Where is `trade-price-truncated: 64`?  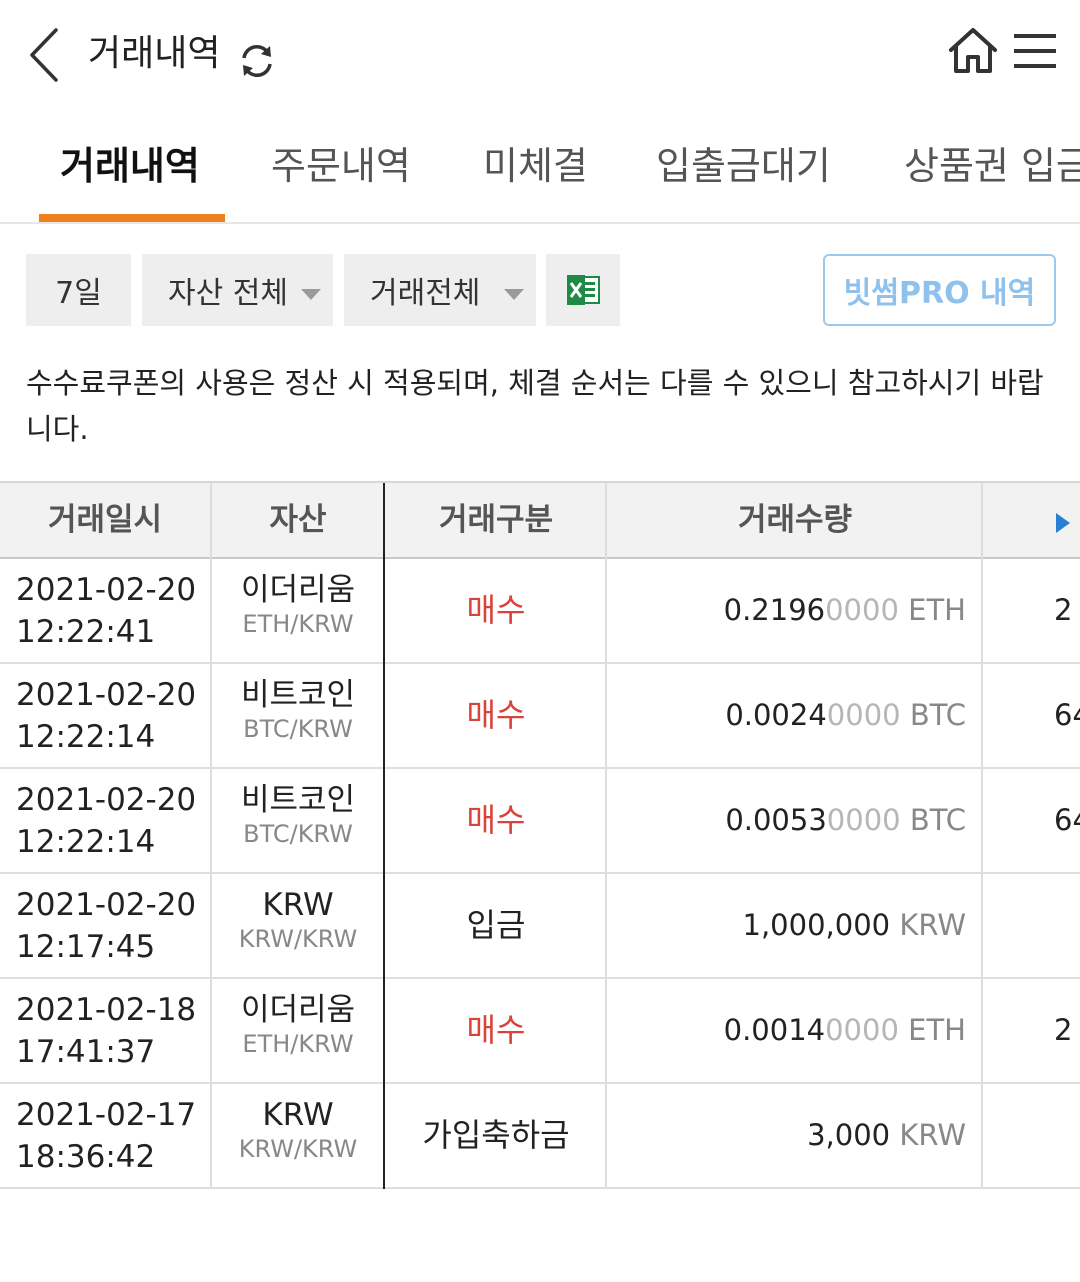 trade-price-truncated: 64 is located at coordinates (1067, 715).